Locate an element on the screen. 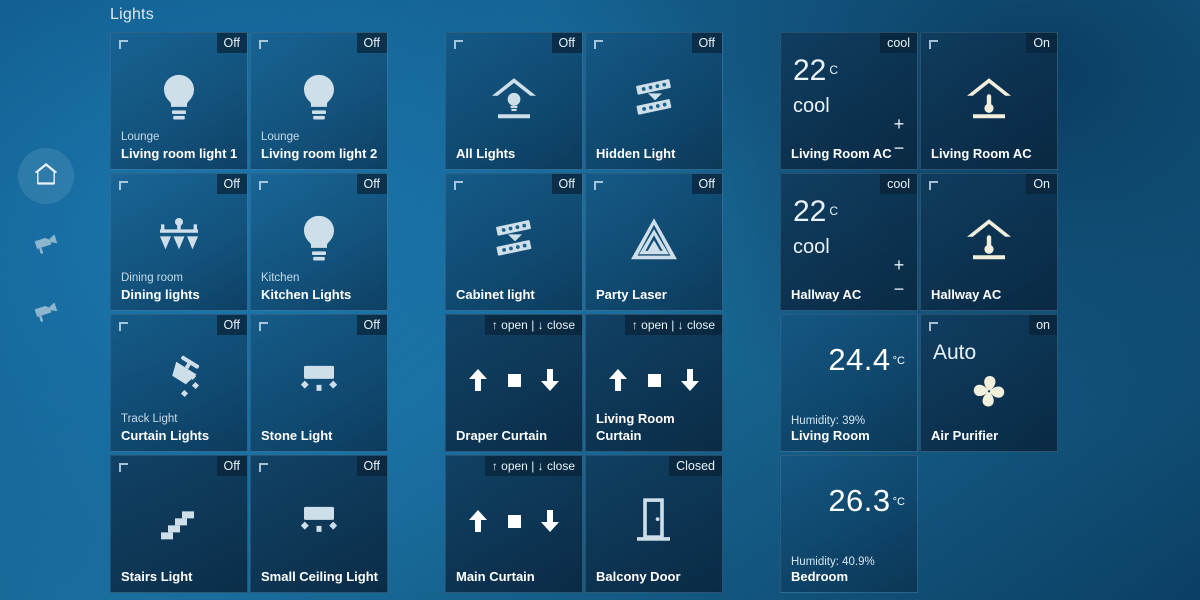  tile-name: Bedroom is located at coordinates (820, 576).